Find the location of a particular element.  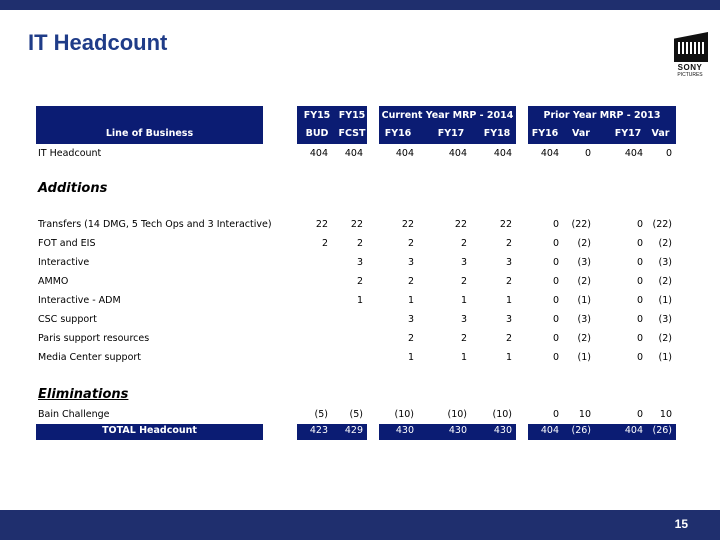

table-row: FOT and EIS 2 2 2 2 2 0 (2) 0 (2) is located at coordinates (356, 246).